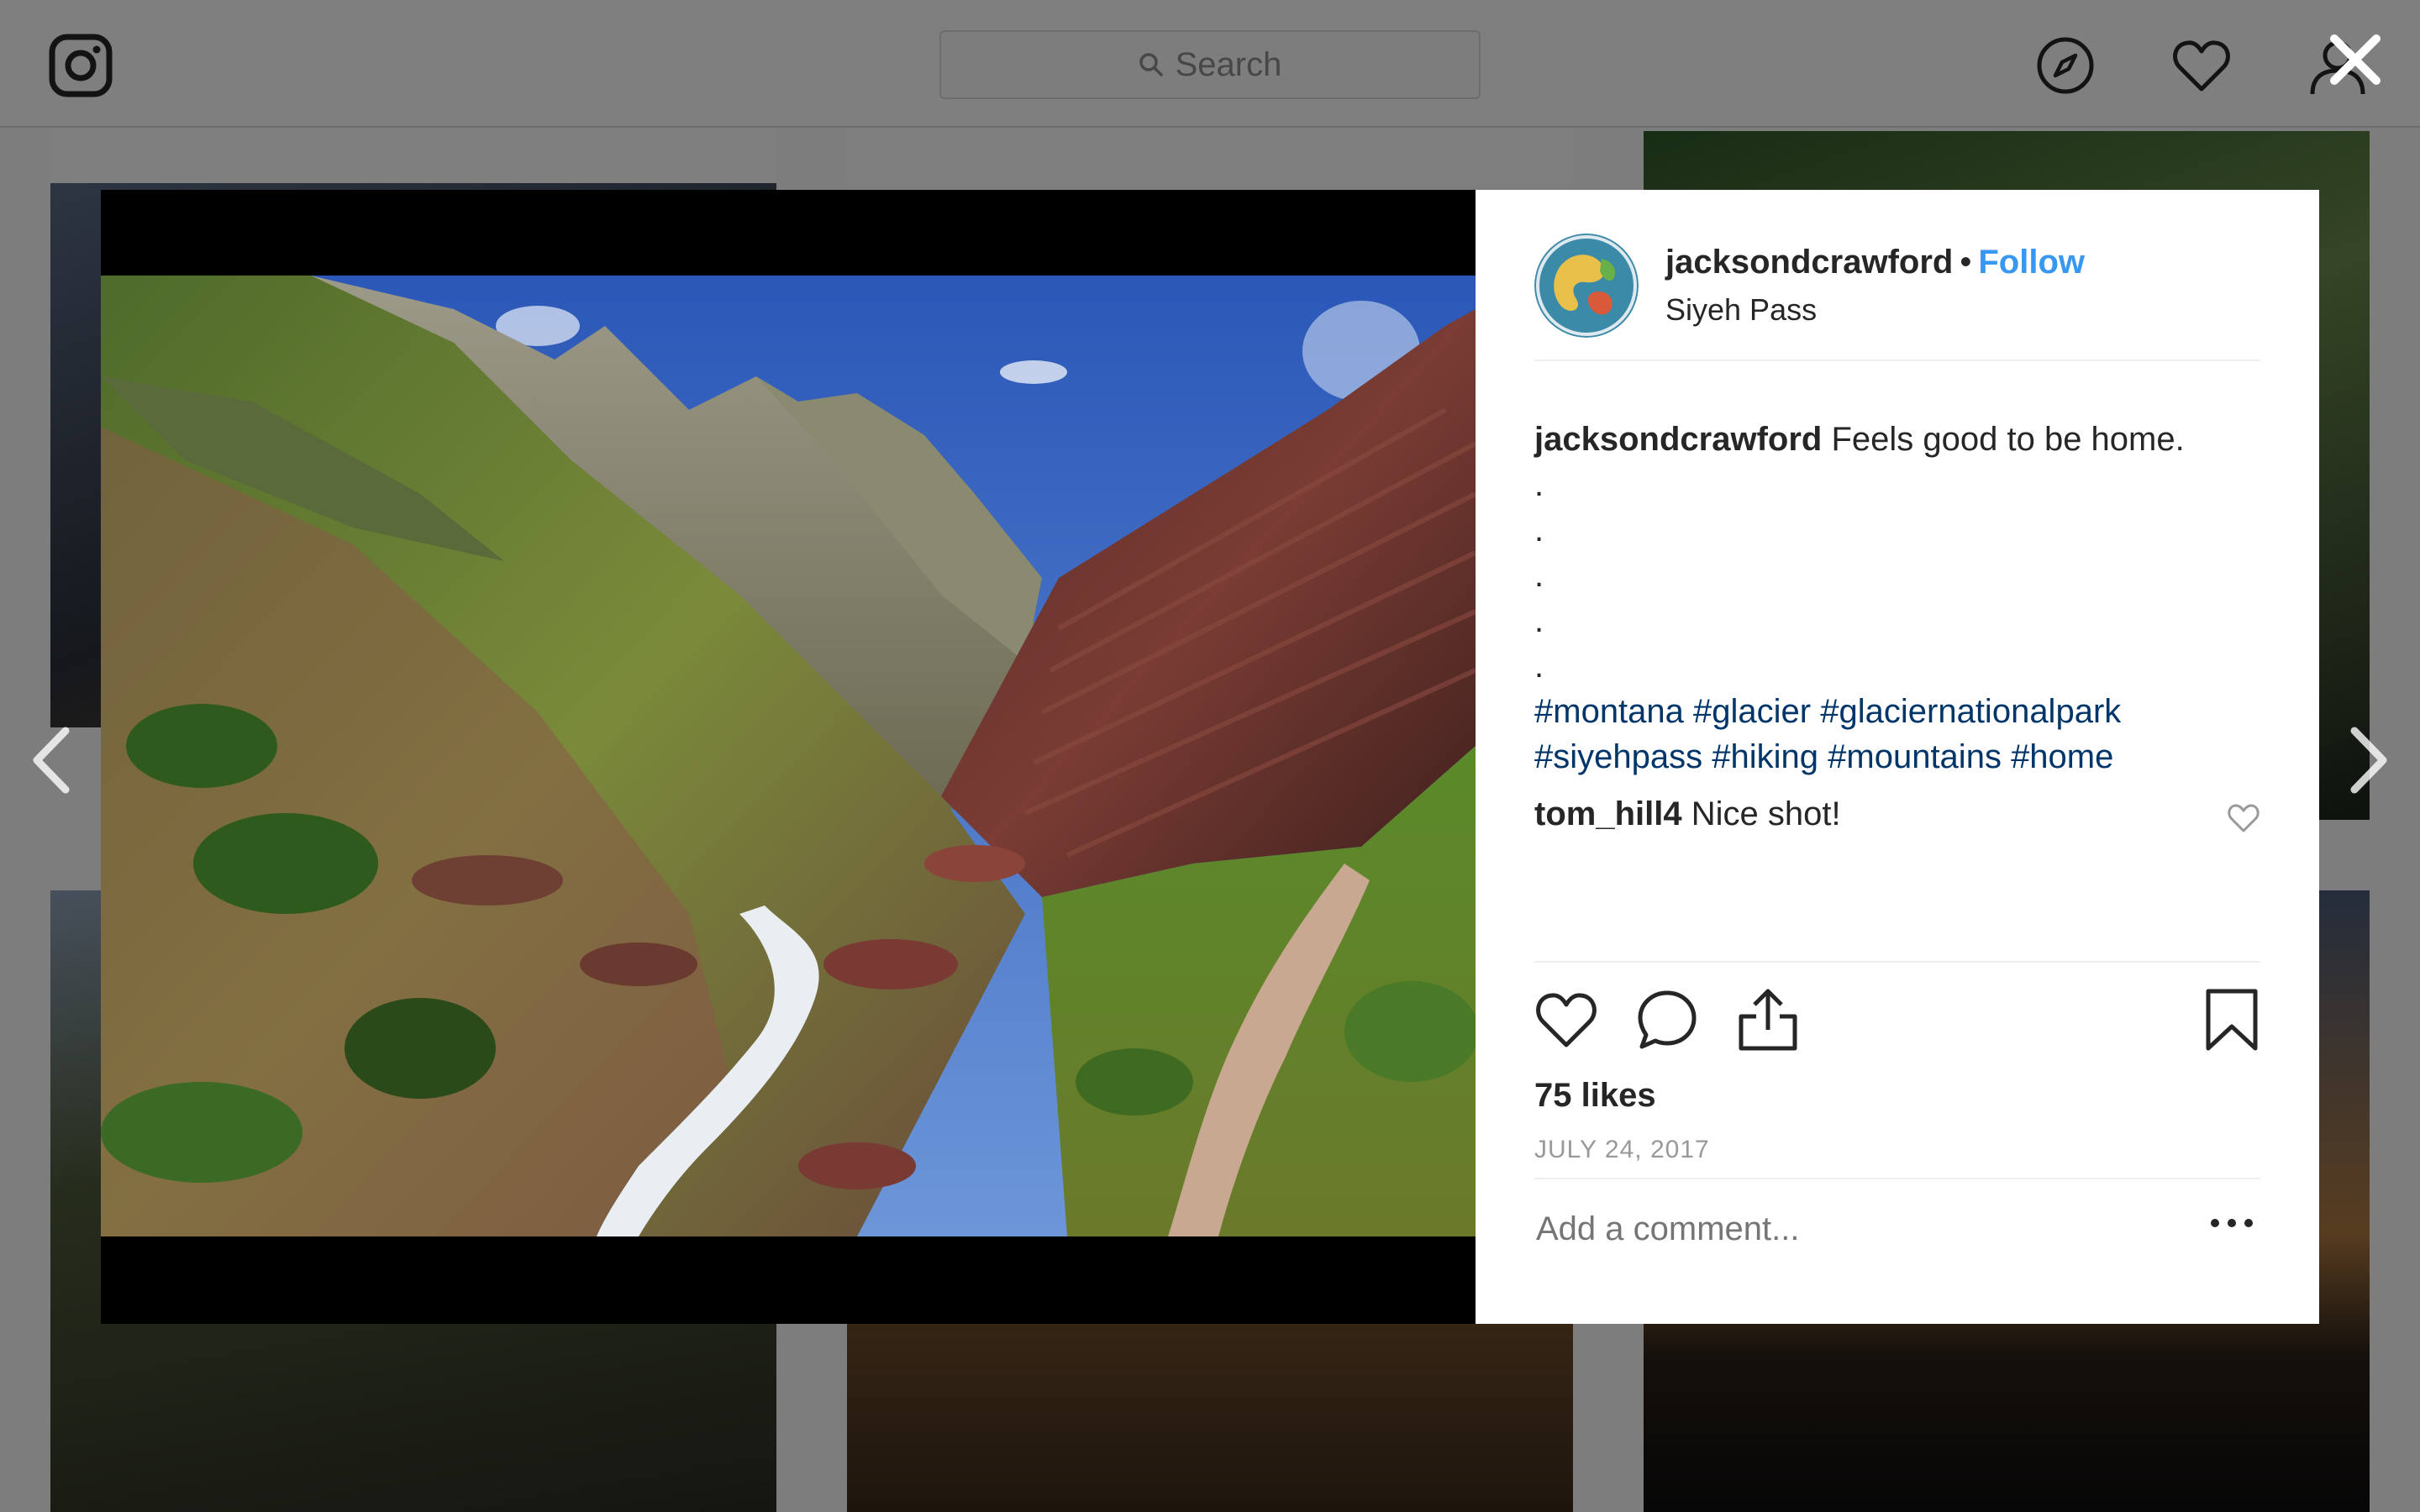  What do you see at coordinates (1897, 1172) in the screenshot?
I see `post-actions: 75 likes JULY 24, 2017` at bounding box center [1897, 1172].